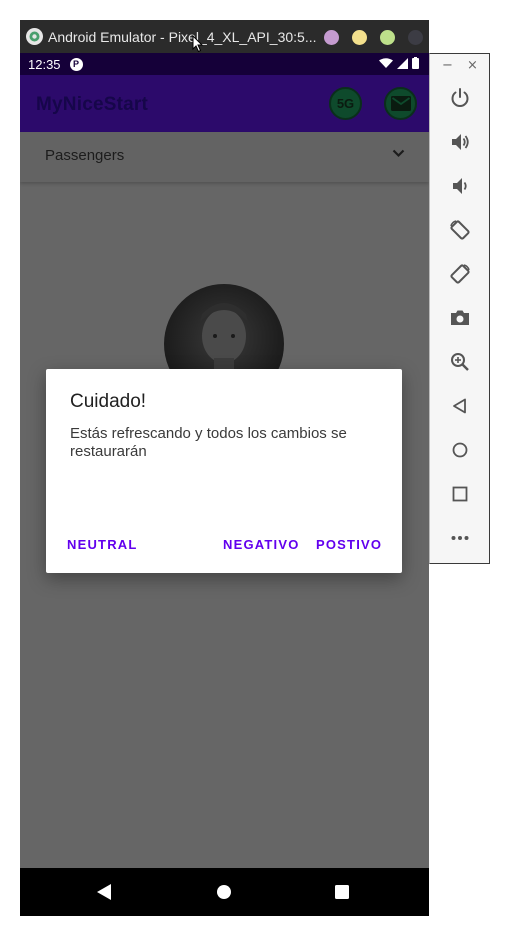 Image resolution: width=510 pixels, height=936 pixels. I want to click on status-bar: 12:35 P, so click(224, 64).